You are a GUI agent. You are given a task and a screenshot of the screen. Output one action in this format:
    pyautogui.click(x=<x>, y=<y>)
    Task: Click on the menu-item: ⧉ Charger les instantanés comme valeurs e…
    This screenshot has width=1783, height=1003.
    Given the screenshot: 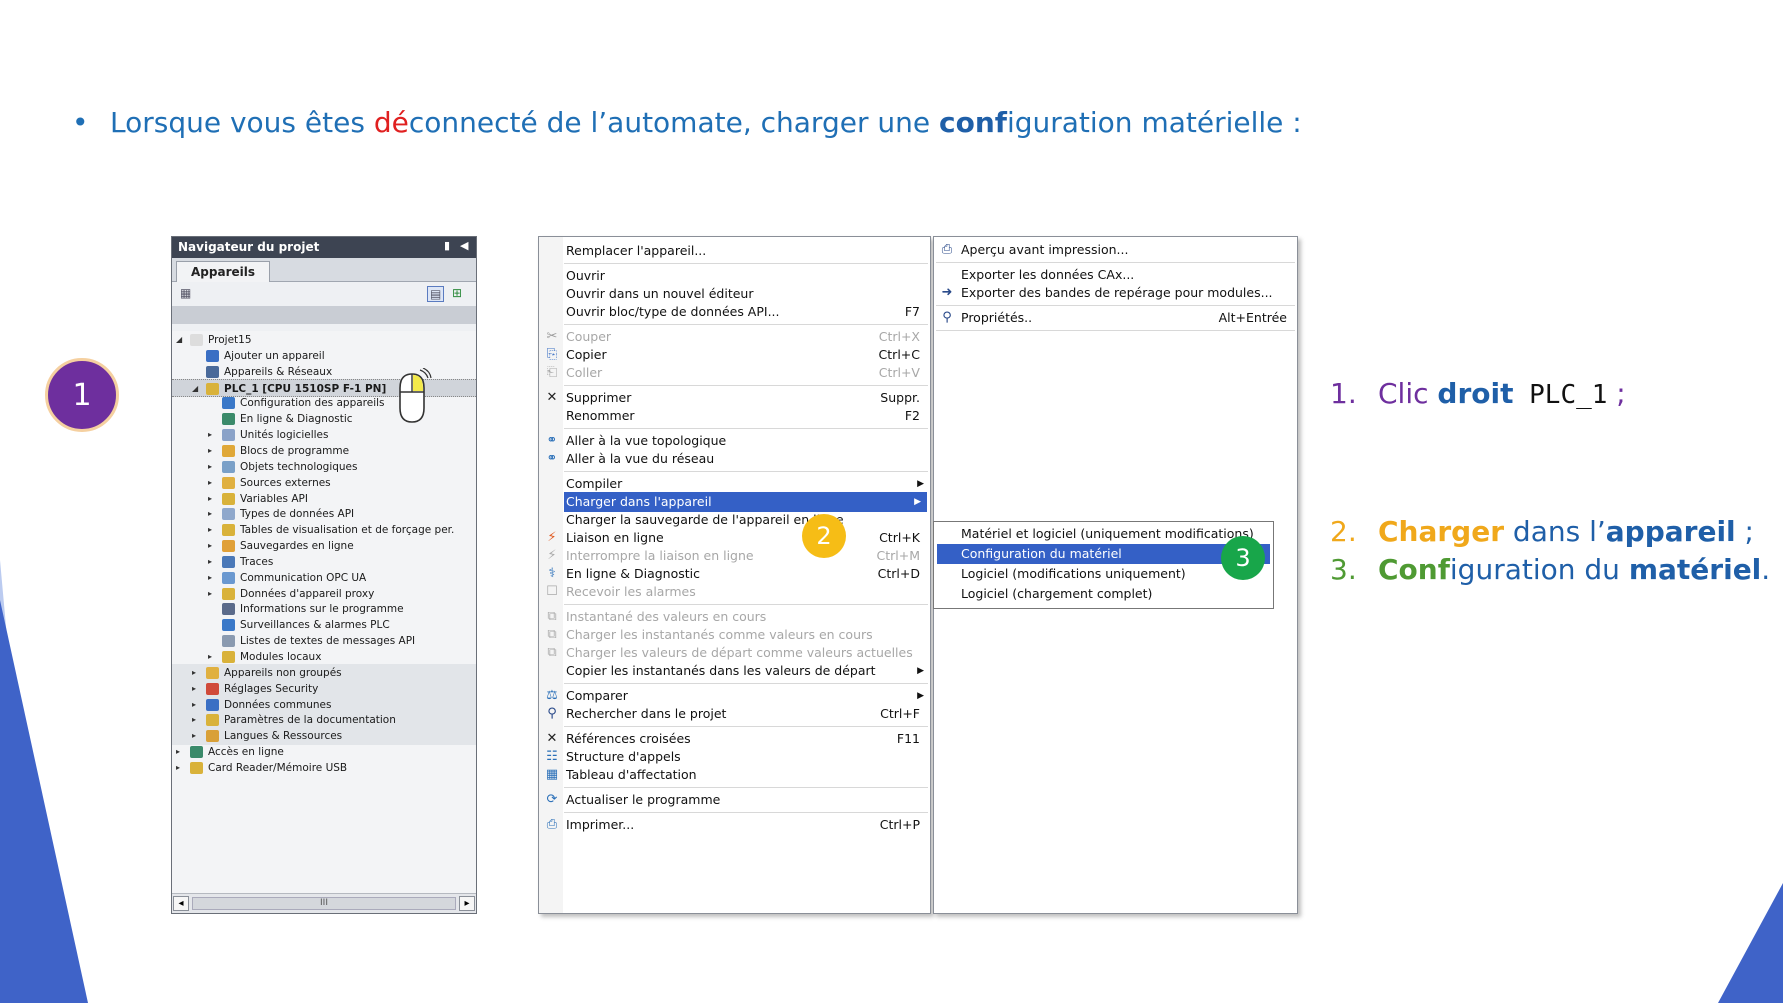 What is the action you would take?
    pyautogui.click(x=734, y=635)
    